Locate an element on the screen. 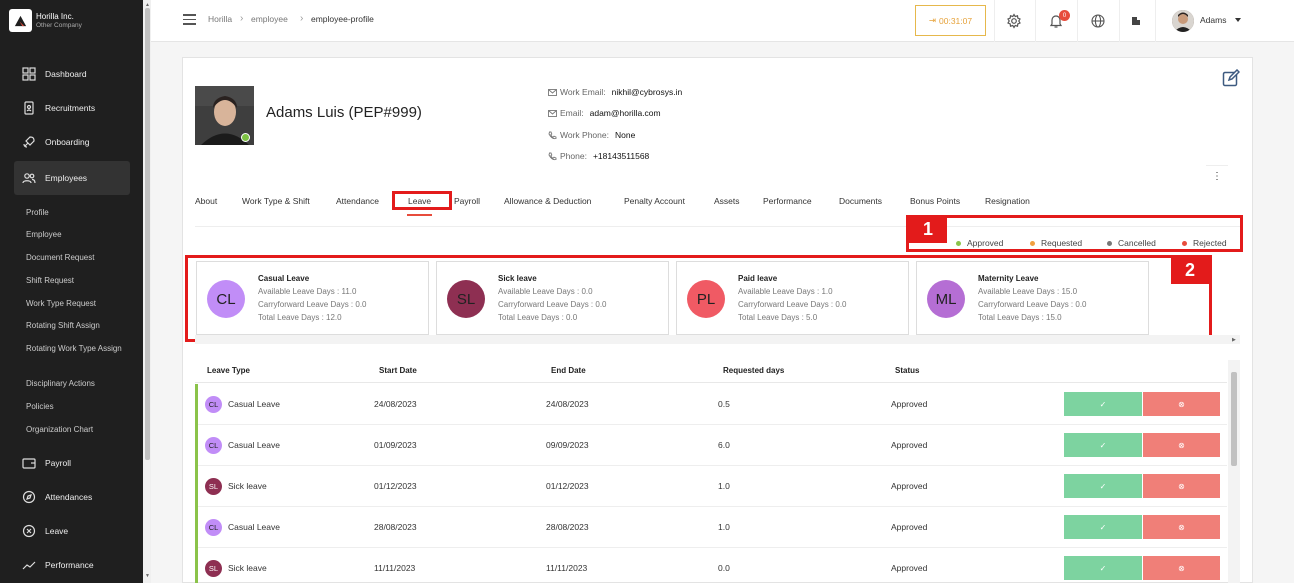  sidebar-subitem-policies: Policies is located at coordinates (76, 407).